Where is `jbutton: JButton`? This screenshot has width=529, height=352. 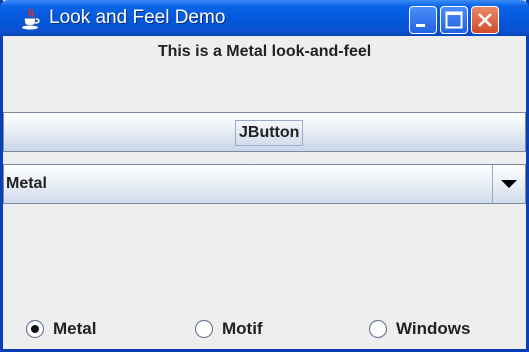
jbutton: JButton is located at coordinates (264, 132).